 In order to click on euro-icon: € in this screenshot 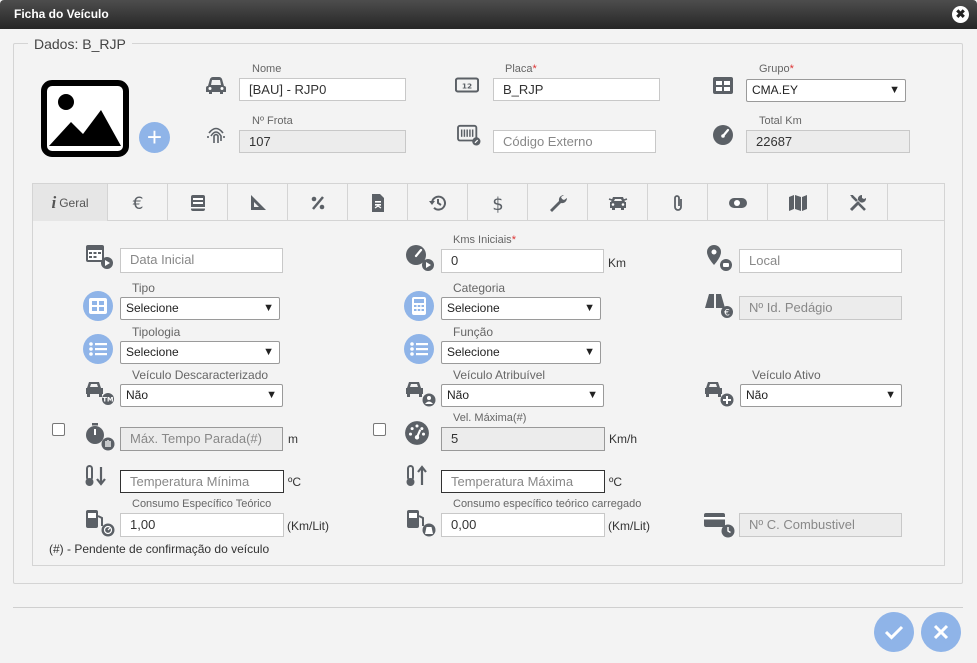, I will do `click(137, 203)`.